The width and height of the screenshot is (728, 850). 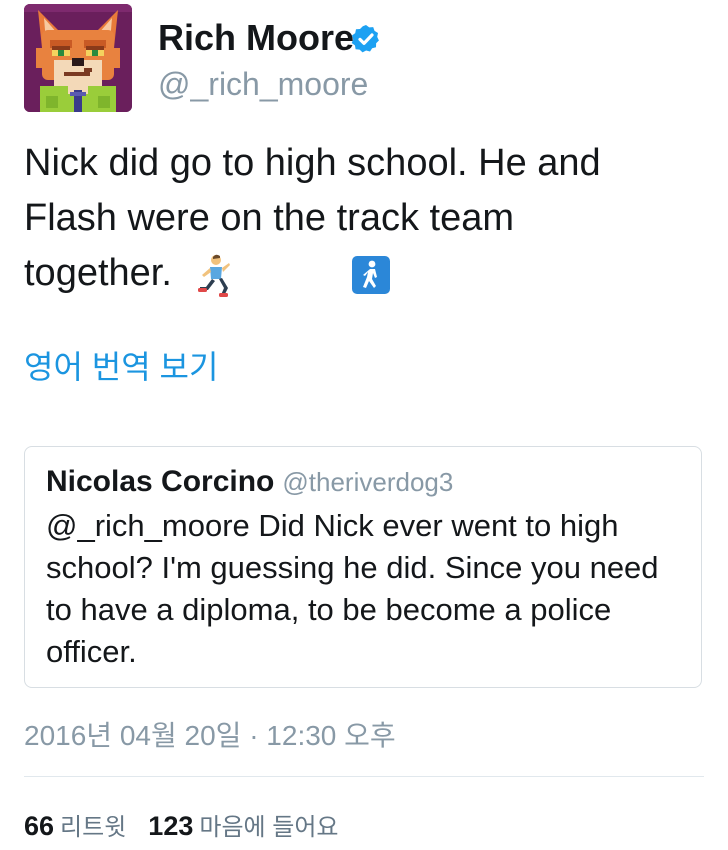 I want to click on quoted-author-handle: @theriverdog3, so click(x=368, y=482).